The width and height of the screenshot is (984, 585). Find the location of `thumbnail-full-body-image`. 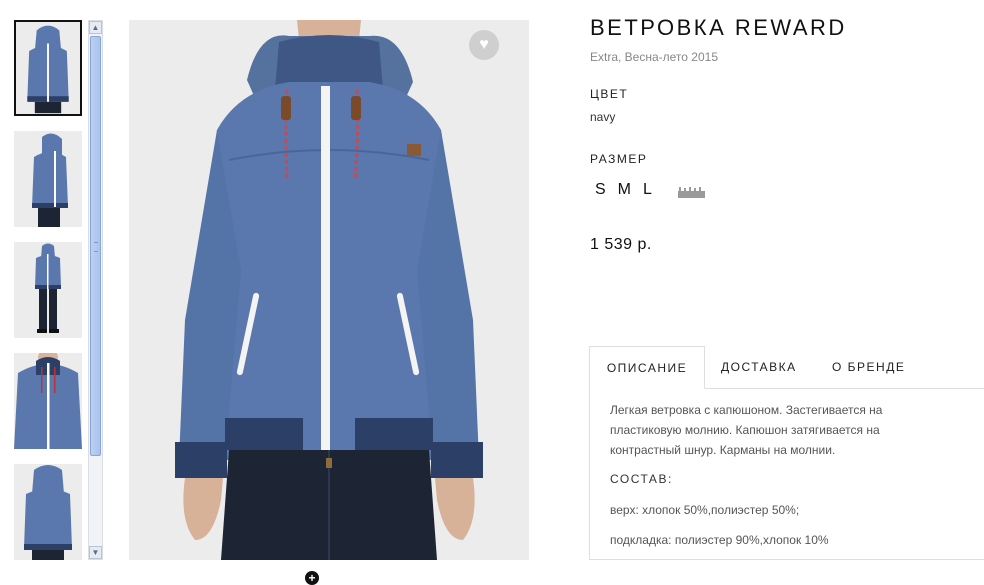

thumbnail-full-body-image is located at coordinates (48, 290).